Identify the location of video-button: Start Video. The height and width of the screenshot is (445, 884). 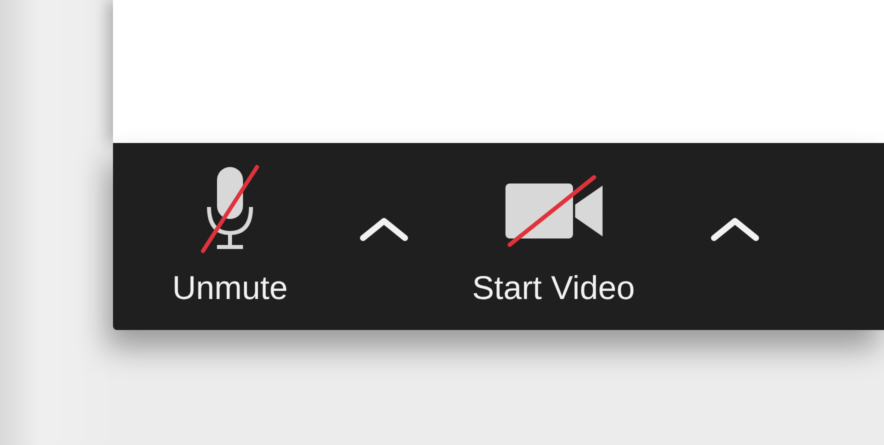
(553, 233).